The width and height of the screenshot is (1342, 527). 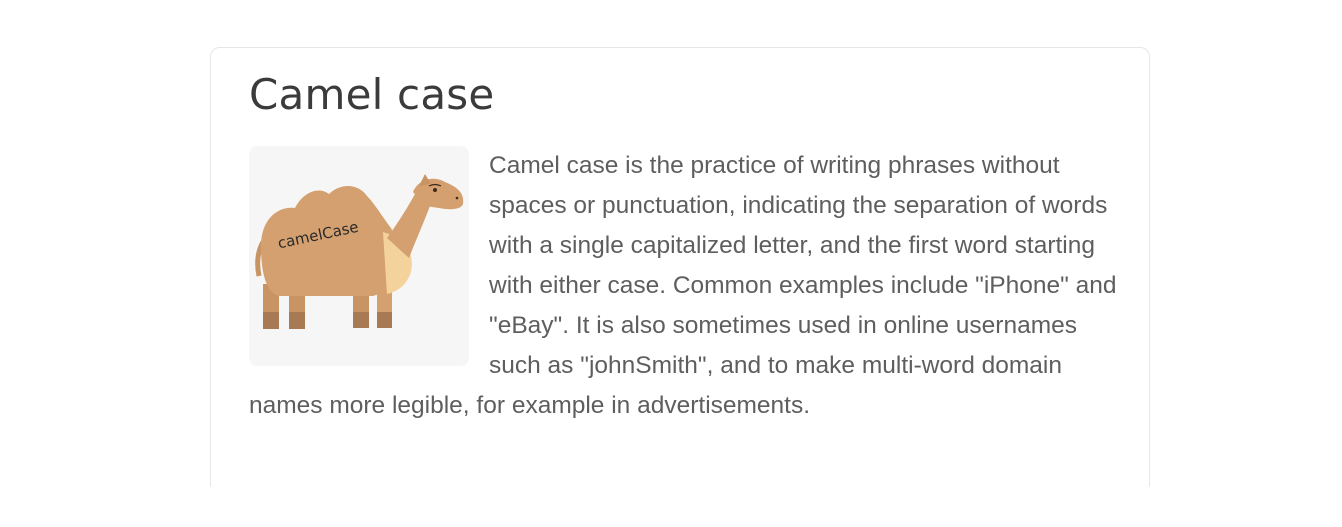 What do you see at coordinates (359, 251) in the screenshot?
I see `camel-illustration: camelCase` at bounding box center [359, 251].